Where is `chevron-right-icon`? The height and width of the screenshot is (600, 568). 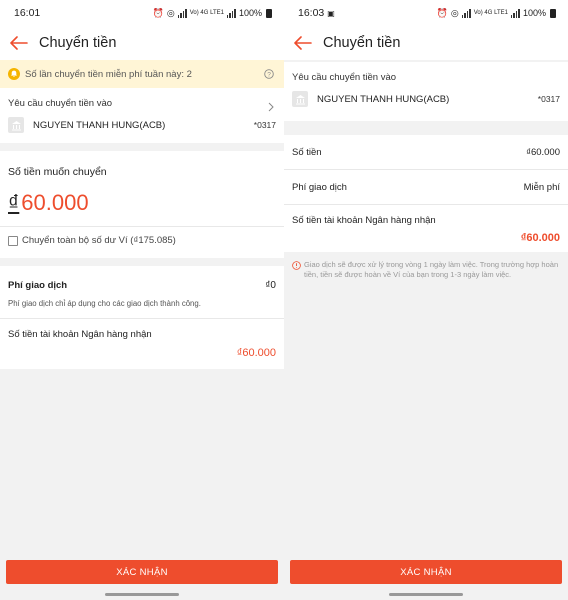 chevron-right-icon is located at coordinates (271, 107).